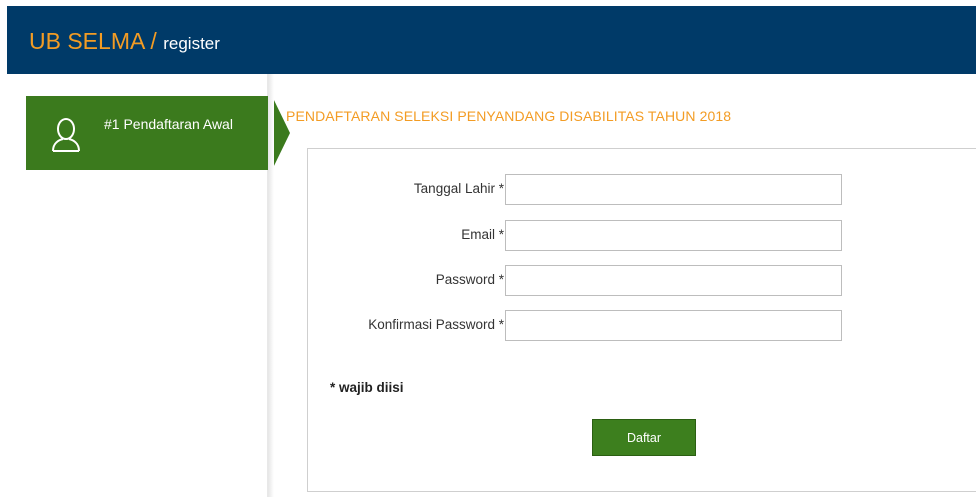  Describe the element at coordinates (66, 135) in the screenshot. I see `user-outline-icon` at that location.